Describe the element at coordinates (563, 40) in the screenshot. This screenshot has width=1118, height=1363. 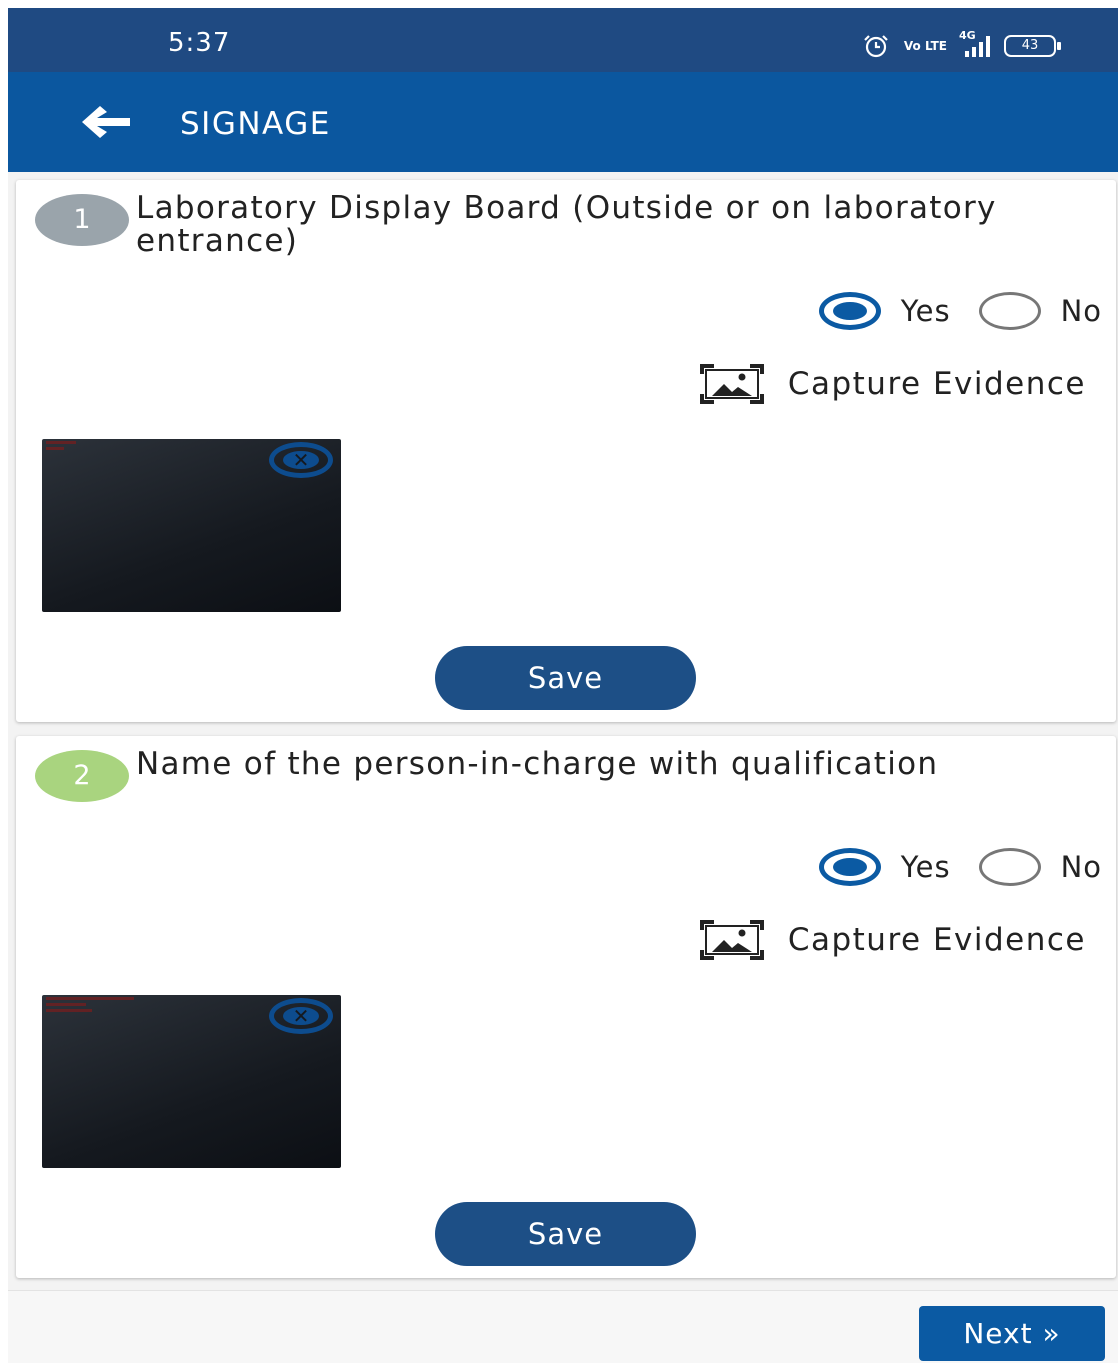
I see `status-bar: 5:37 Vo LTE 4G 43` at that location.